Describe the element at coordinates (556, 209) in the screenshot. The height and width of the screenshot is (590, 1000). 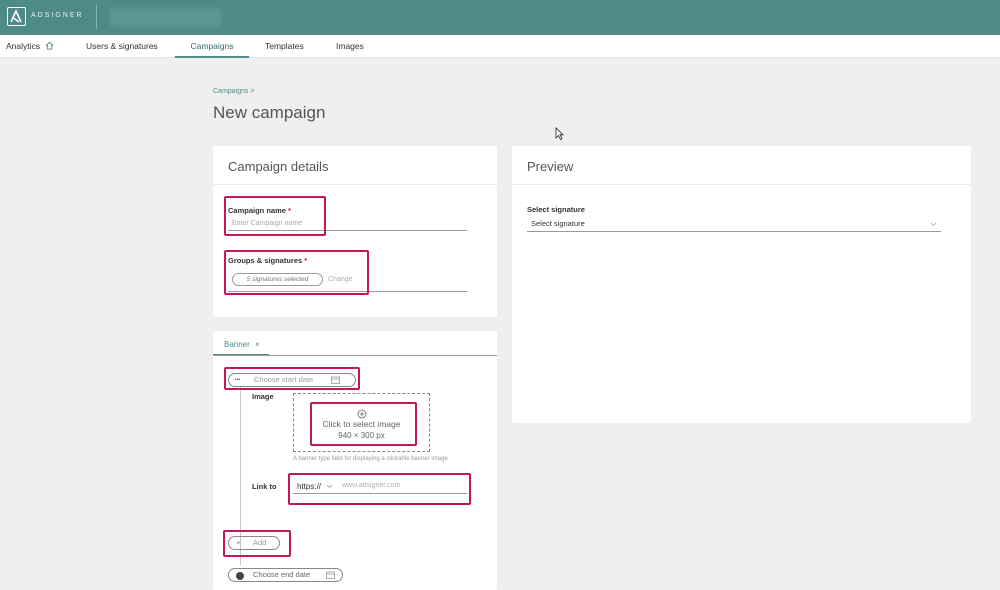
I see `select-signature-label: Select signature` at that location.